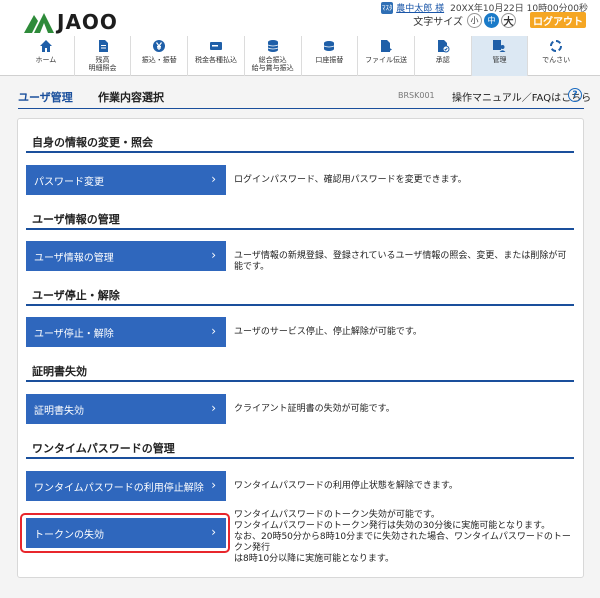 The height and width of the screenshot is (598, 600). Describe the element at coordinates (387, 7) in the screenshot. I see `master-user-icon: ﾏｽﾀ` at that location.